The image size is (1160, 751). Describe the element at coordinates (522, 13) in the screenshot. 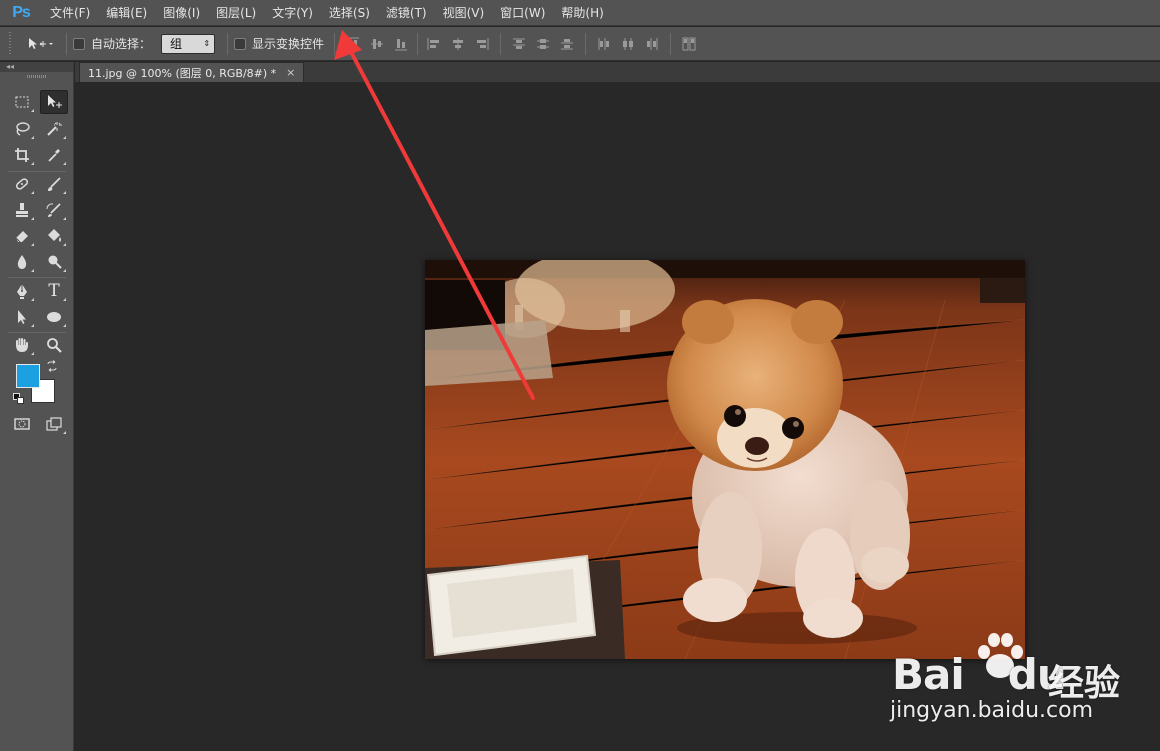

I see `menu-window: 窗口(W)` at that location.